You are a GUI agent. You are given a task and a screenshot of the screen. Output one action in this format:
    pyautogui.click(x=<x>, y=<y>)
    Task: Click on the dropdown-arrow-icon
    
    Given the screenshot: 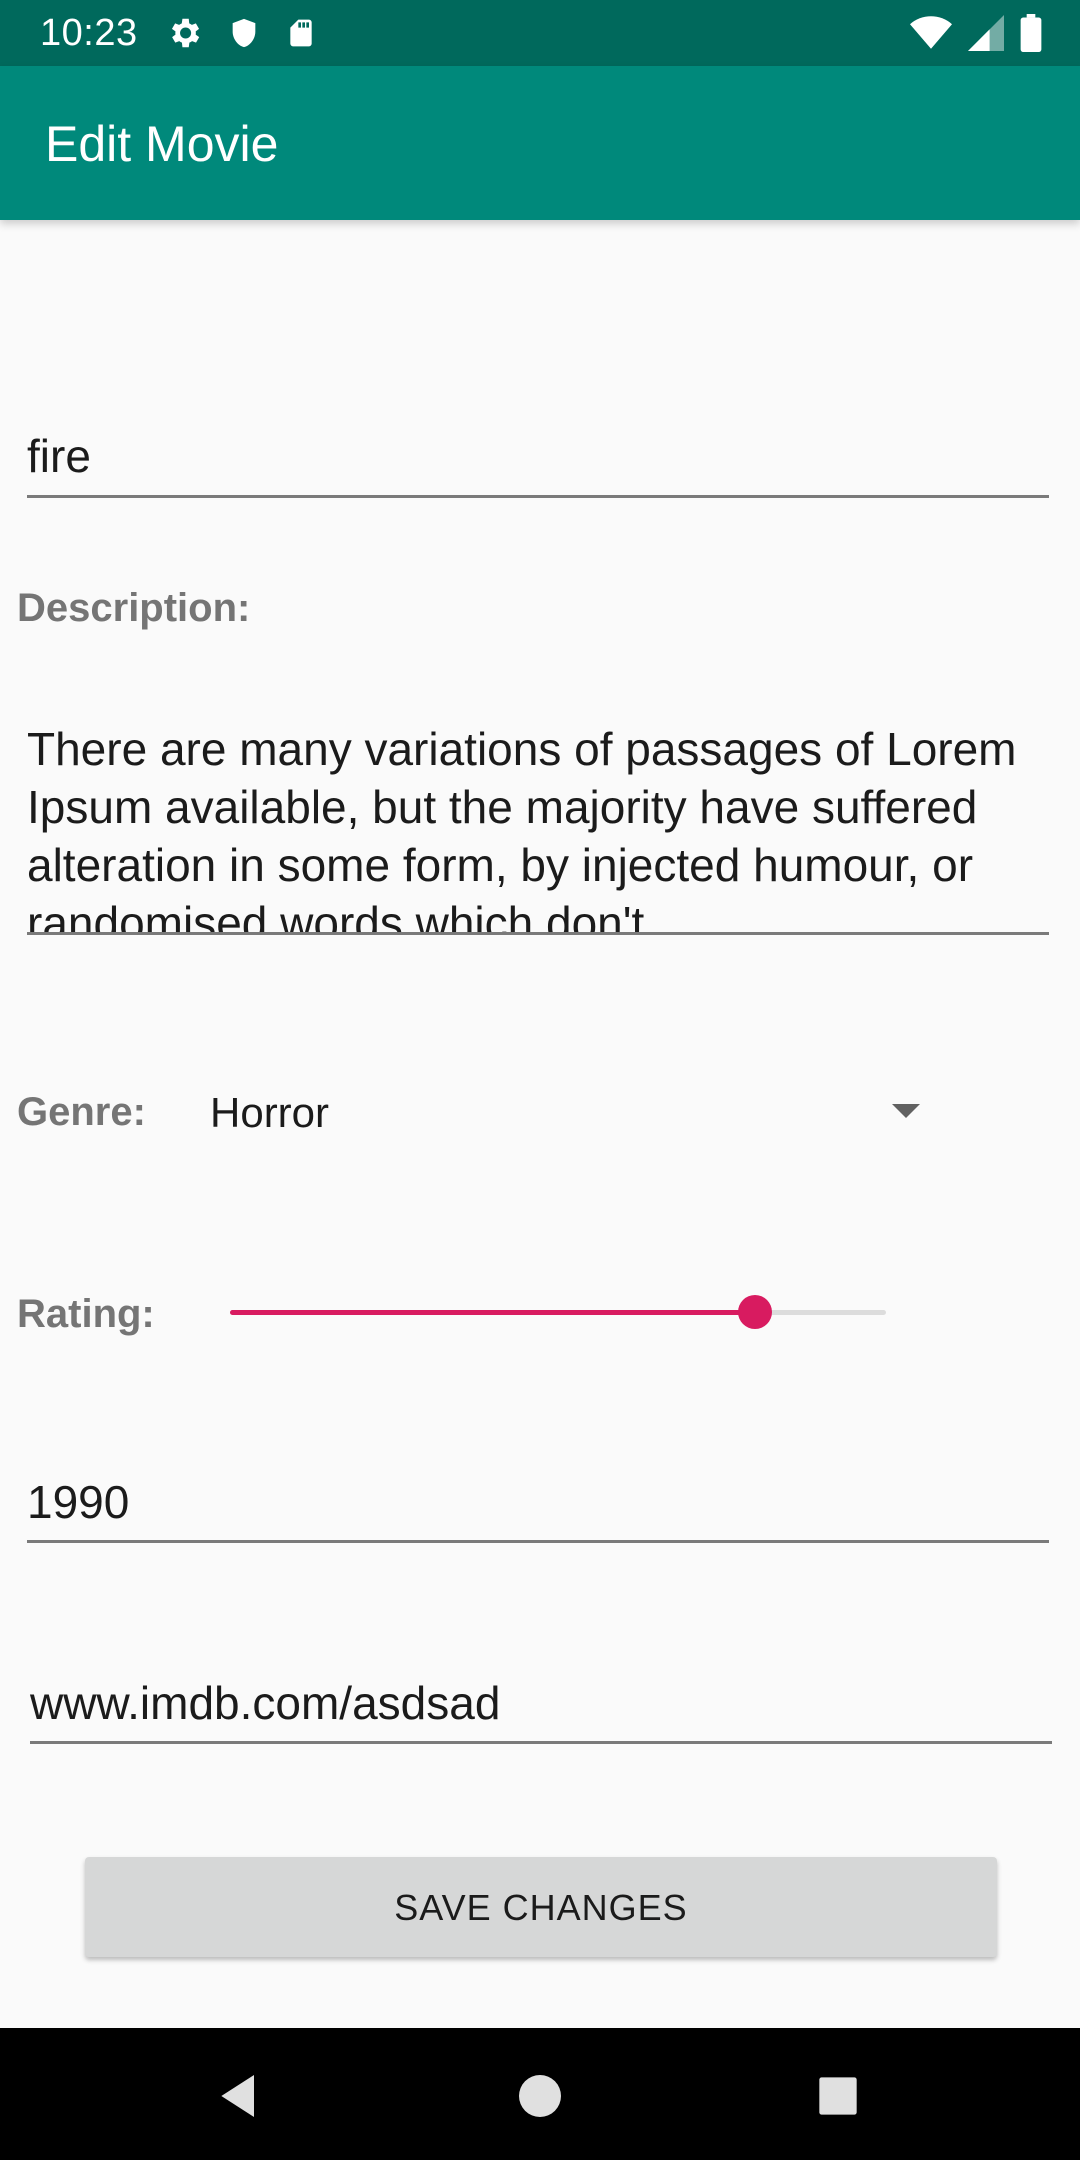 What is the action you would take?
    pyautogui.click(x=906, y=1111)
    